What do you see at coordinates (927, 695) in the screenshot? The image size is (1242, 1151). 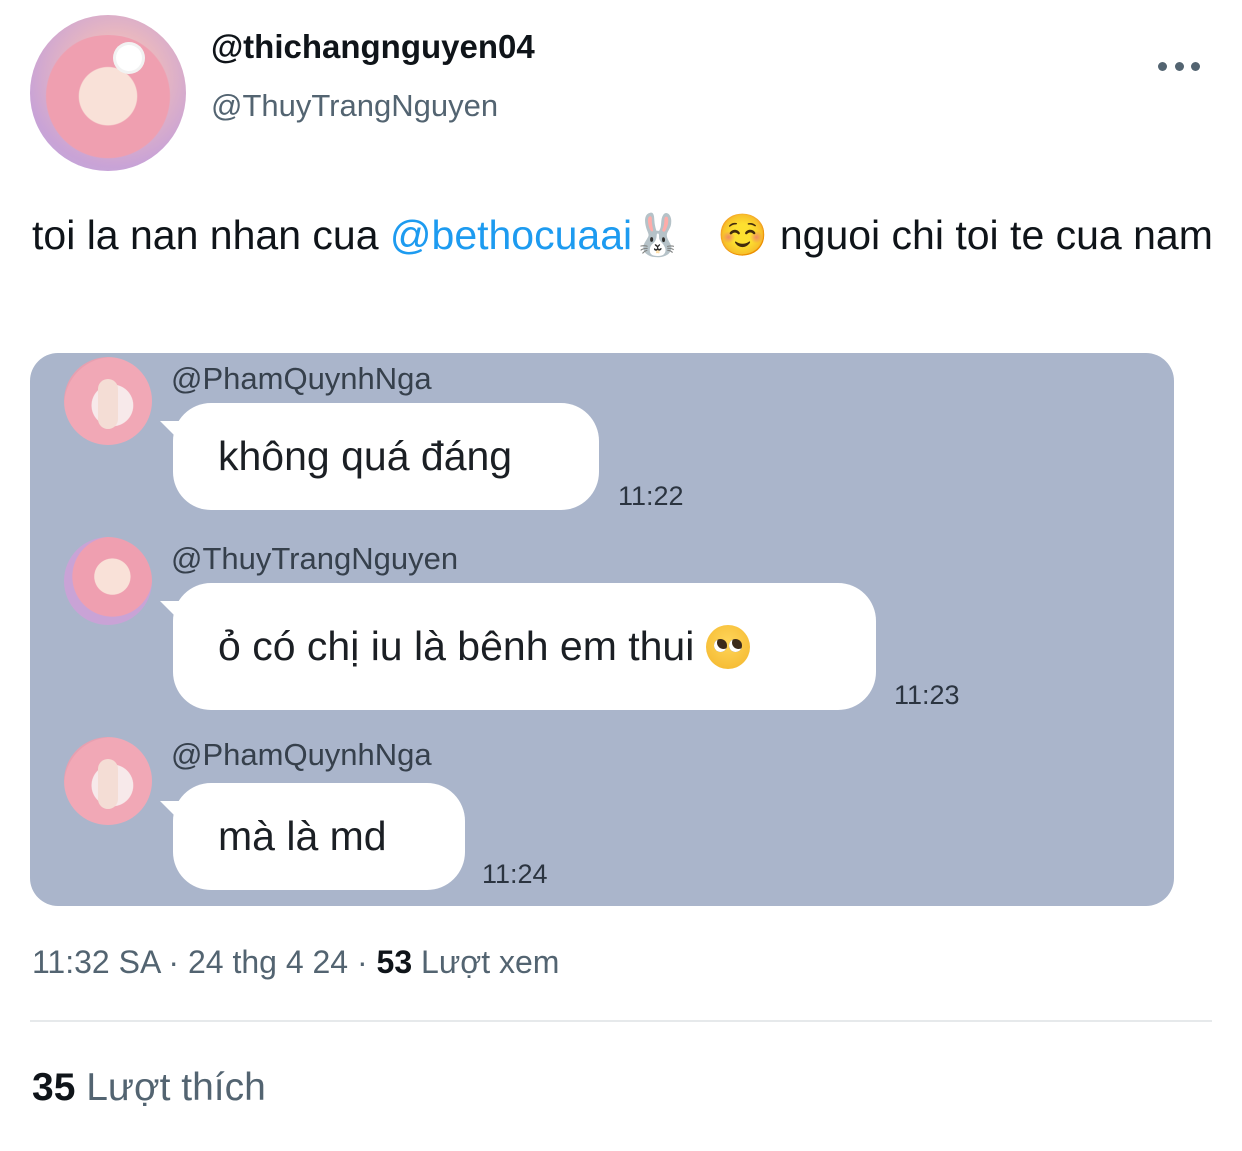 I see `chat-time: 11:23` at bounding box center [927, 695].